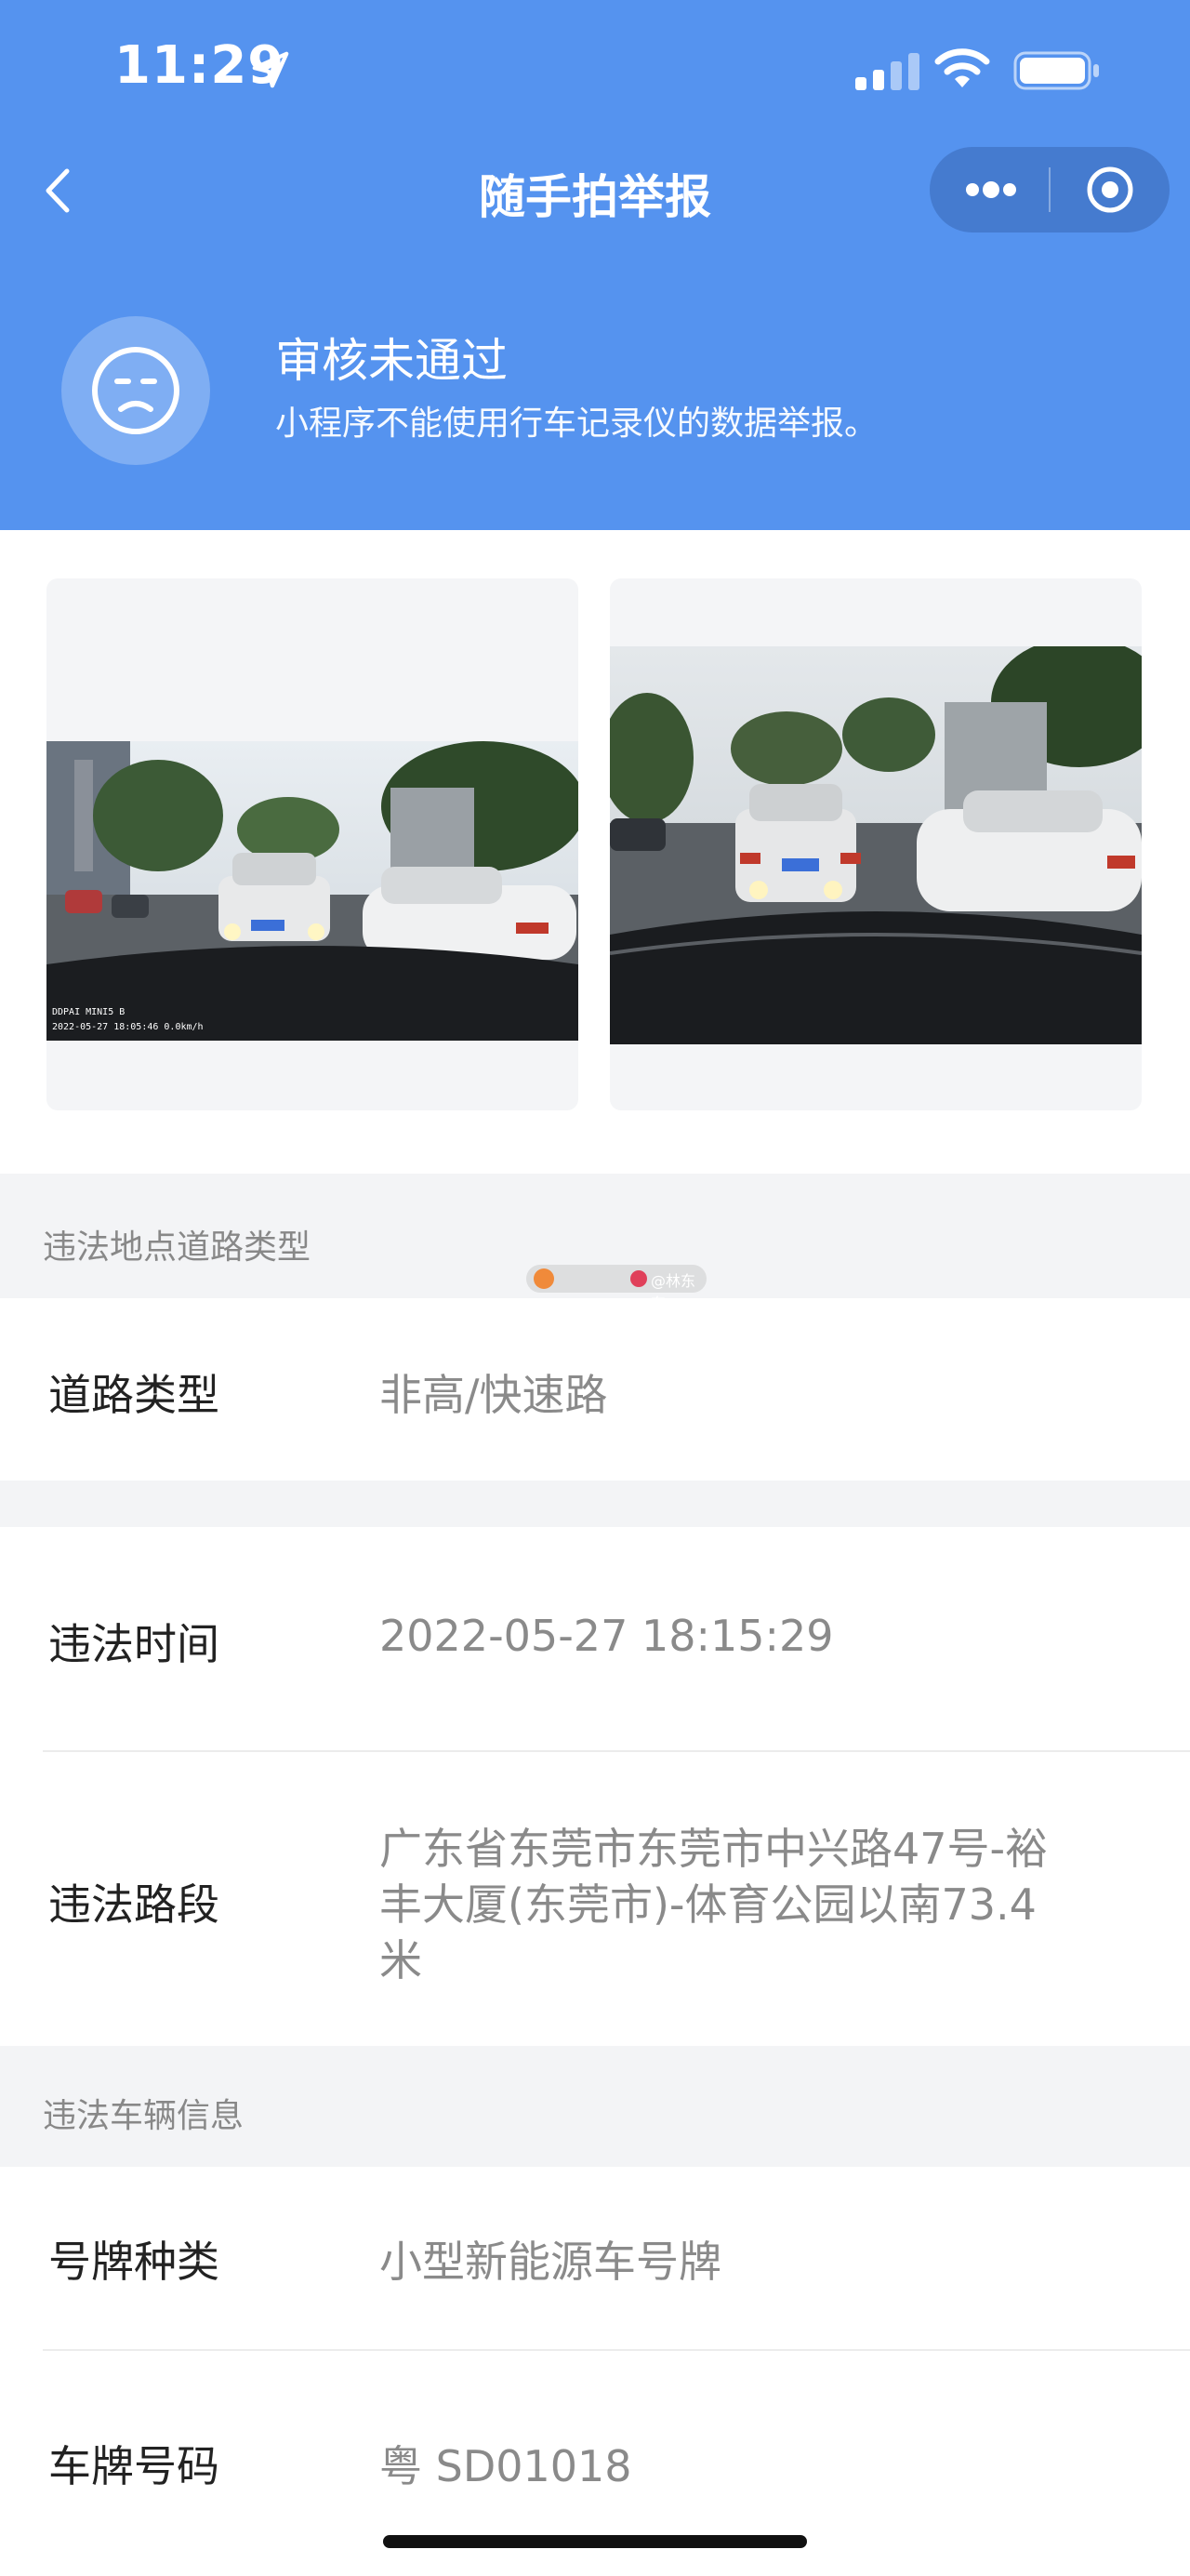 This screenshot has height=2576, width=1190. What do you see at coordinates (606, 1636) in the screenshot?
I see `violation-time-value: 2022-05-27 18:15:29` at bounding box center [606, 1636].